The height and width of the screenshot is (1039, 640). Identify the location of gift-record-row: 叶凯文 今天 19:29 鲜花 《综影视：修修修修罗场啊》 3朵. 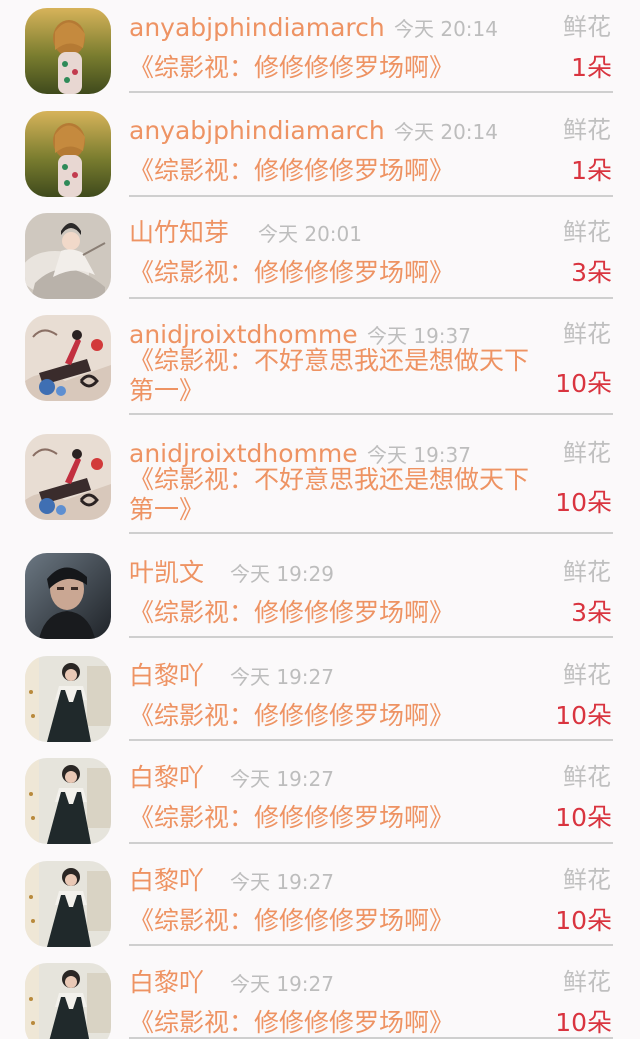
(320, 592).